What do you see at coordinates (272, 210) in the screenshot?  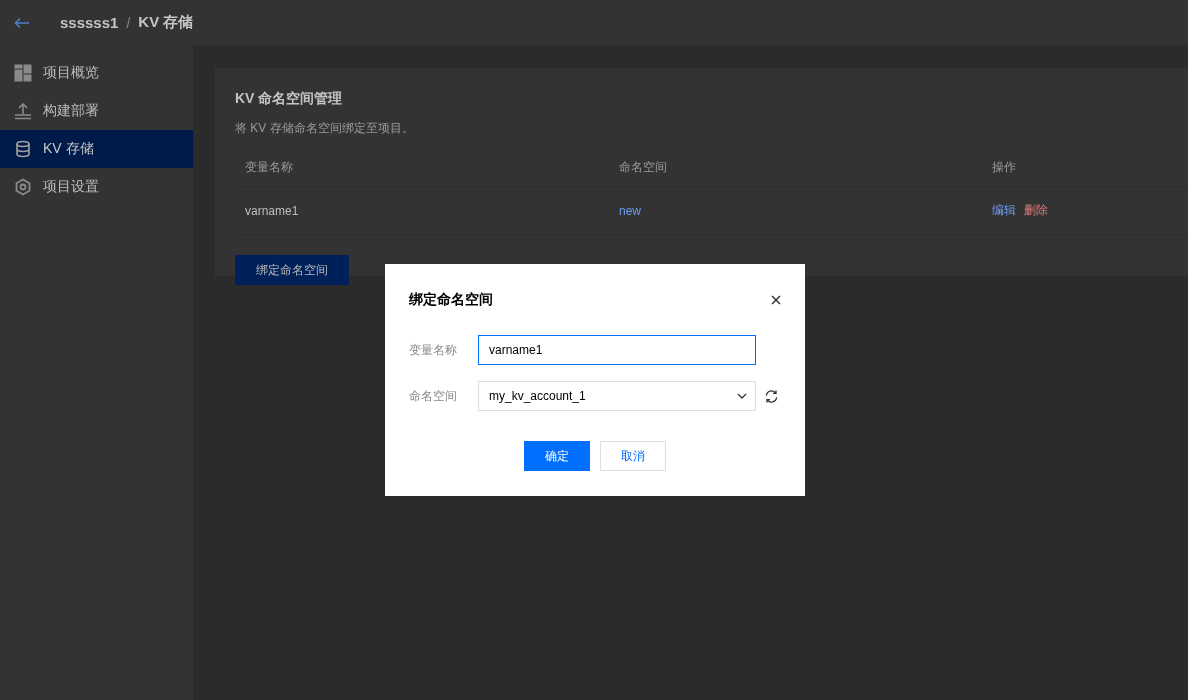 I see `table-cell: varname1` at bounding box center [272, 210].